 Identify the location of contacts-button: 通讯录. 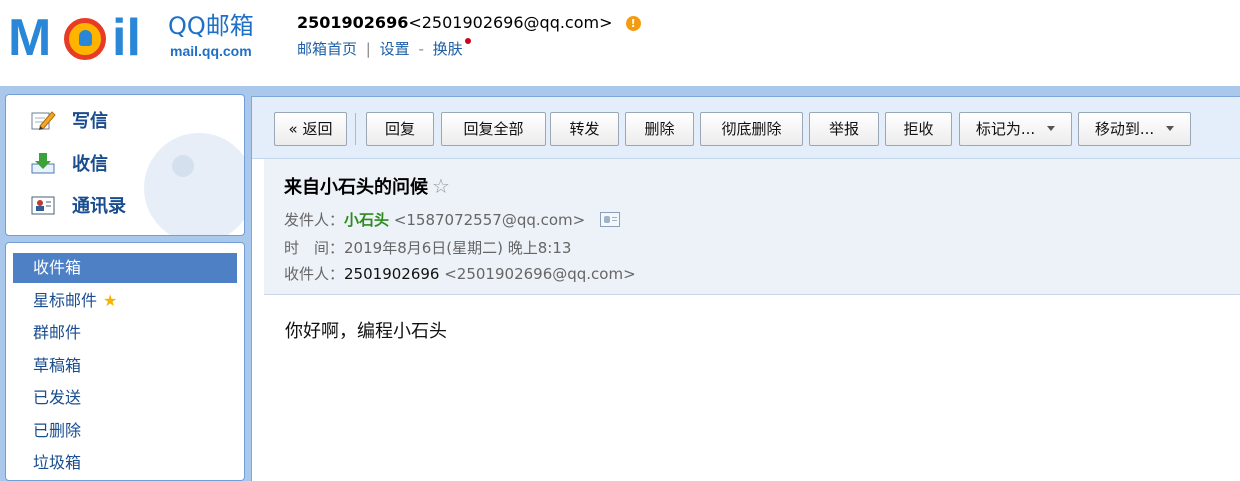
(78, 205).